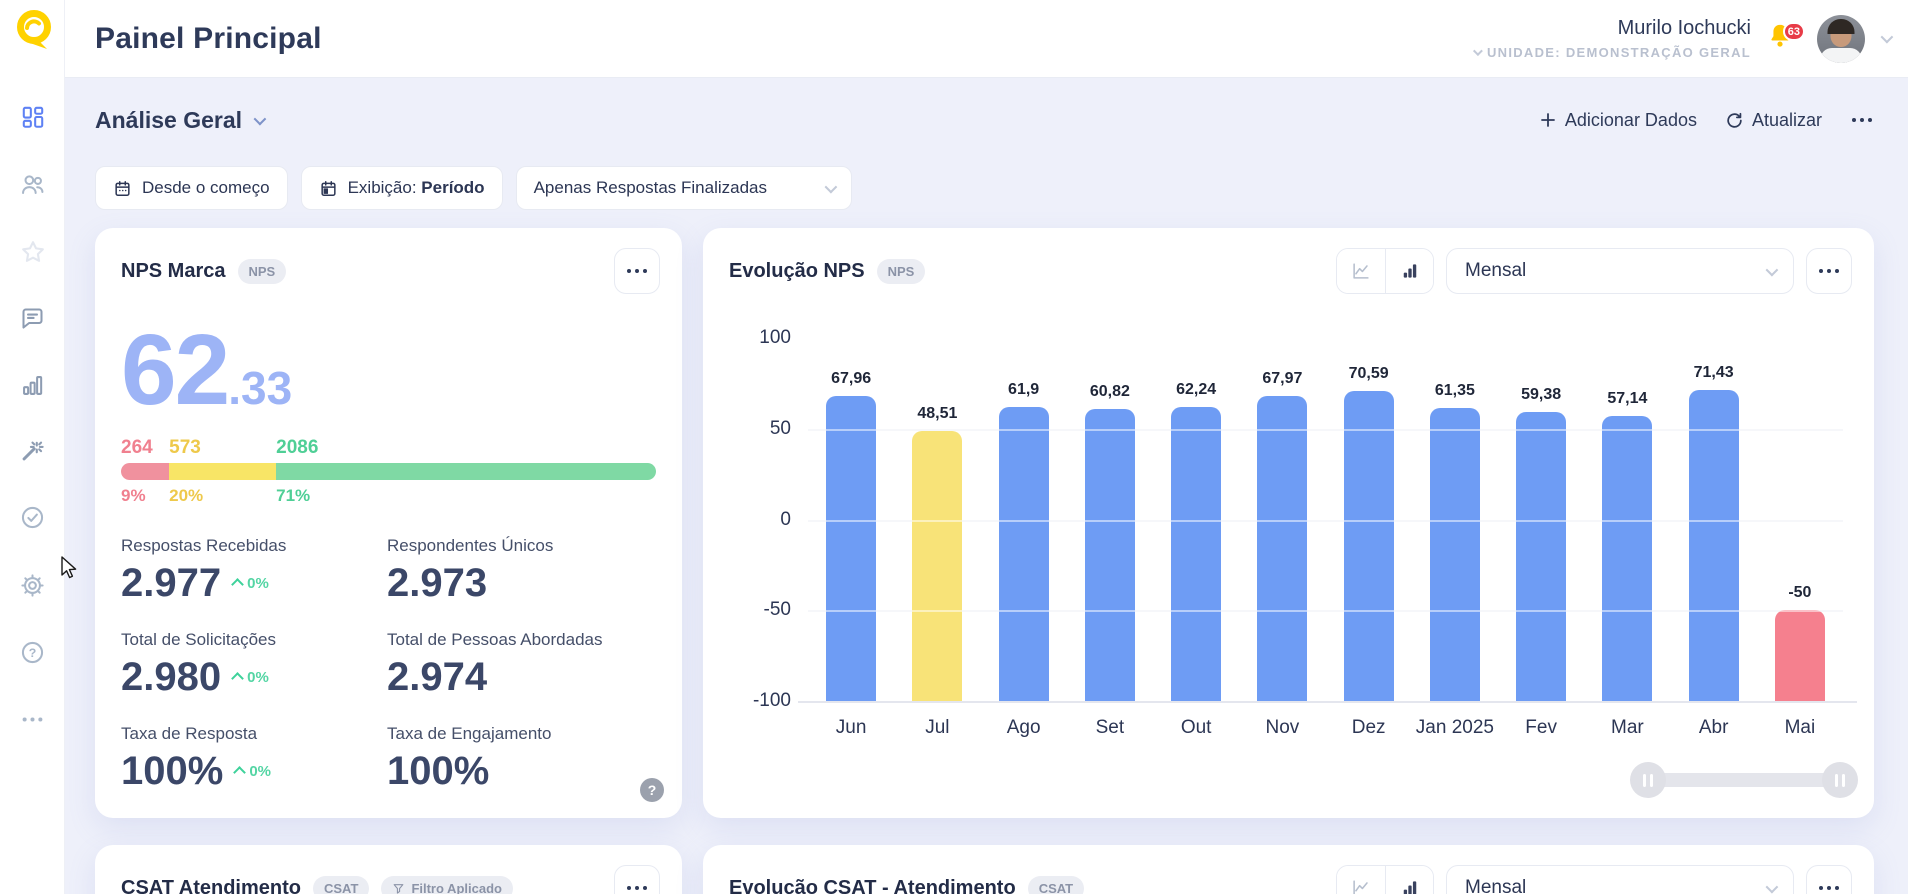  Describe the element at coordinates (32, 585) in the screenshot. I see `sidebar-item-settings` at that location.